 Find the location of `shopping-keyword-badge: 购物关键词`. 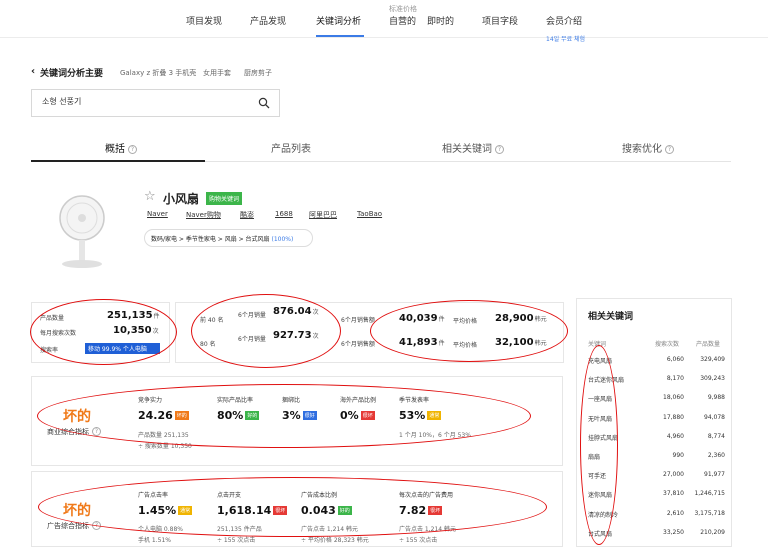

shopping-keyword-badge: 购物关键词 is located at coordinates (224, 198).